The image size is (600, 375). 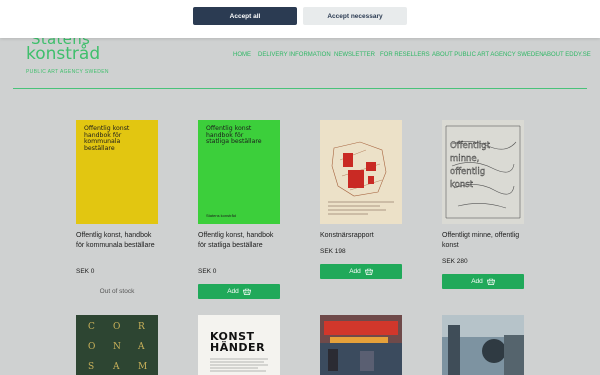 What do you see at coordinates (300, 88) in the screenshot?
I see `header-divider` at bounding box center [300, 88].